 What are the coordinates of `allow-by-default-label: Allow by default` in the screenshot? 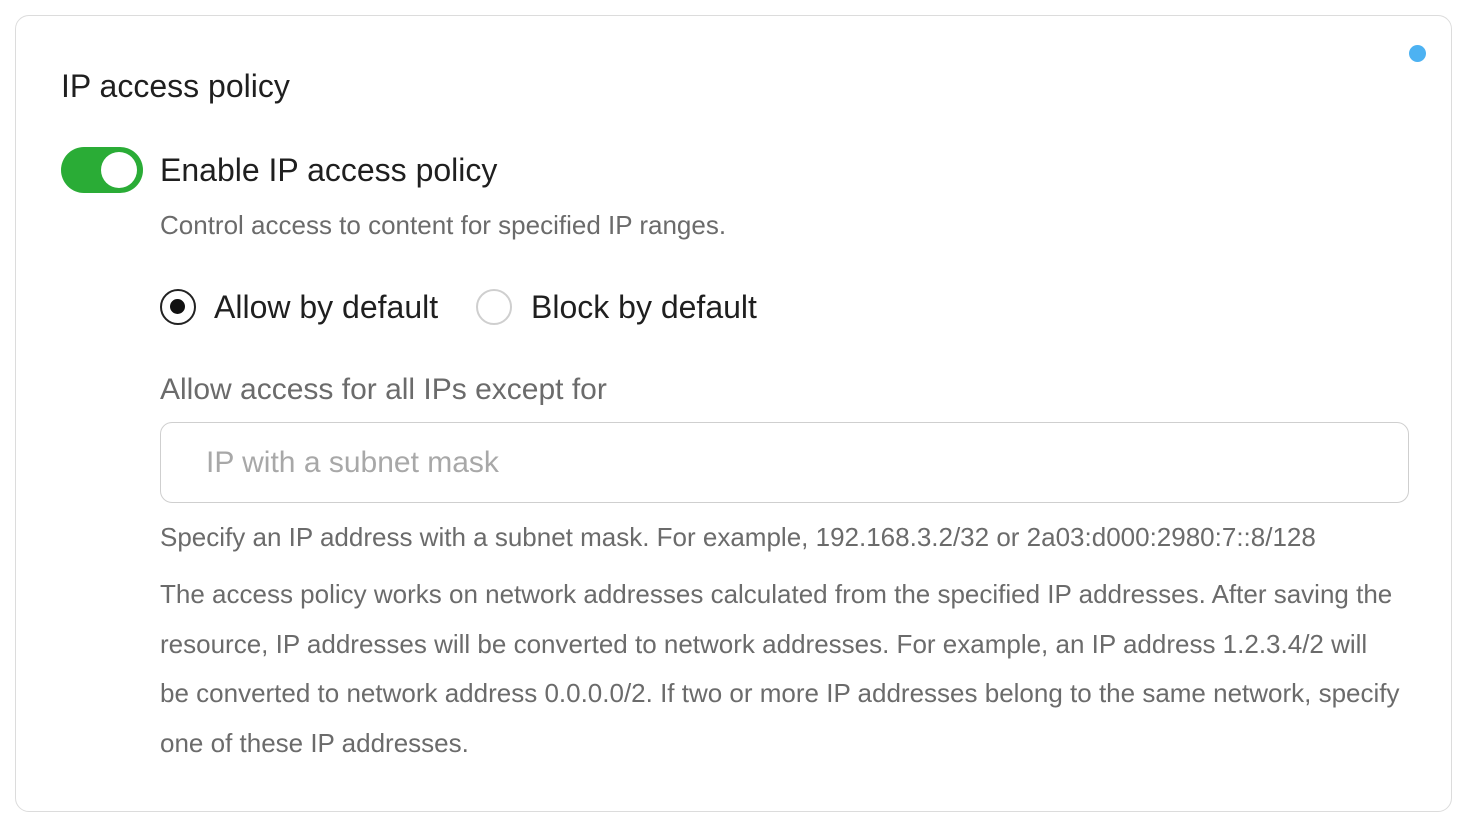 It's located at (326, 307).